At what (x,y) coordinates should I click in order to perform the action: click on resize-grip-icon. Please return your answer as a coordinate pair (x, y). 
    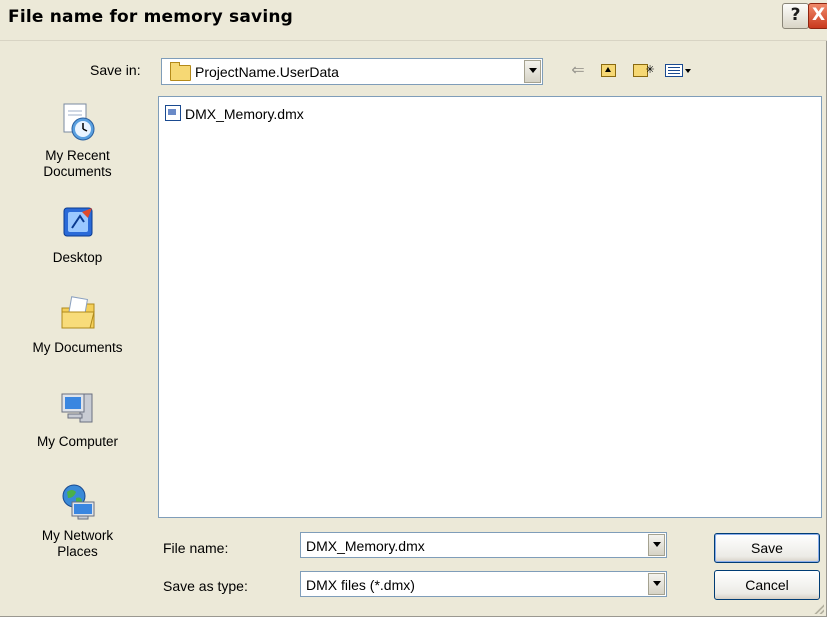
    Looking at the image, I should click on (818, 608).